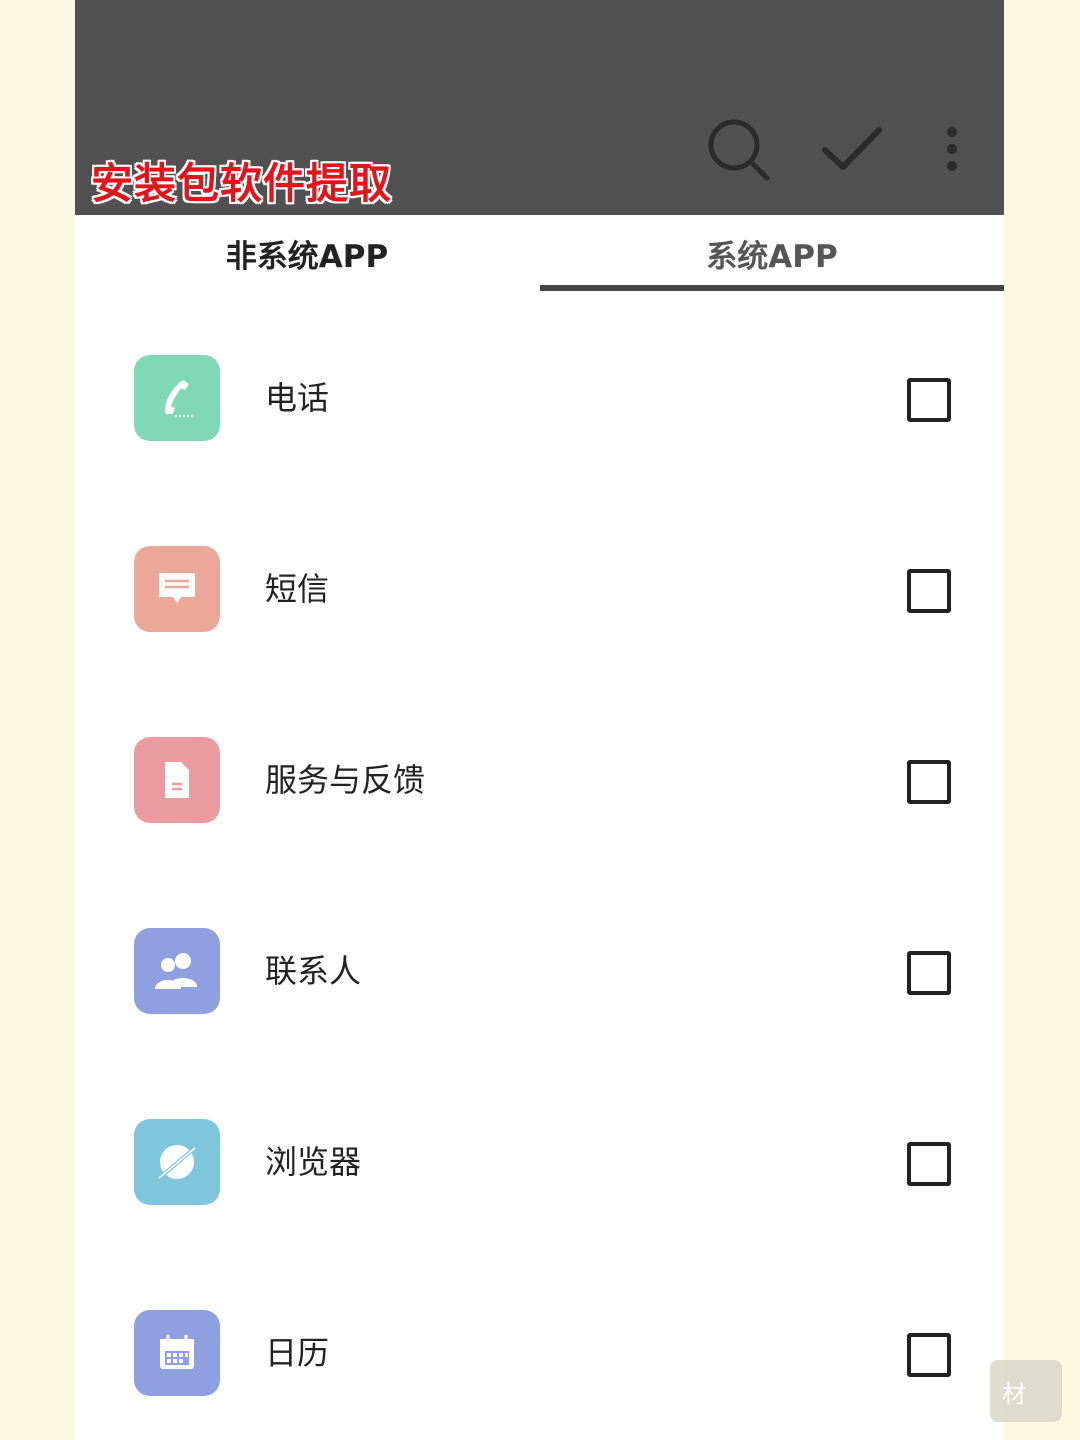 Image resolution: width=1080 pixels, height=1440 pixels. I want to click on confirm-button, so click(853, 150).